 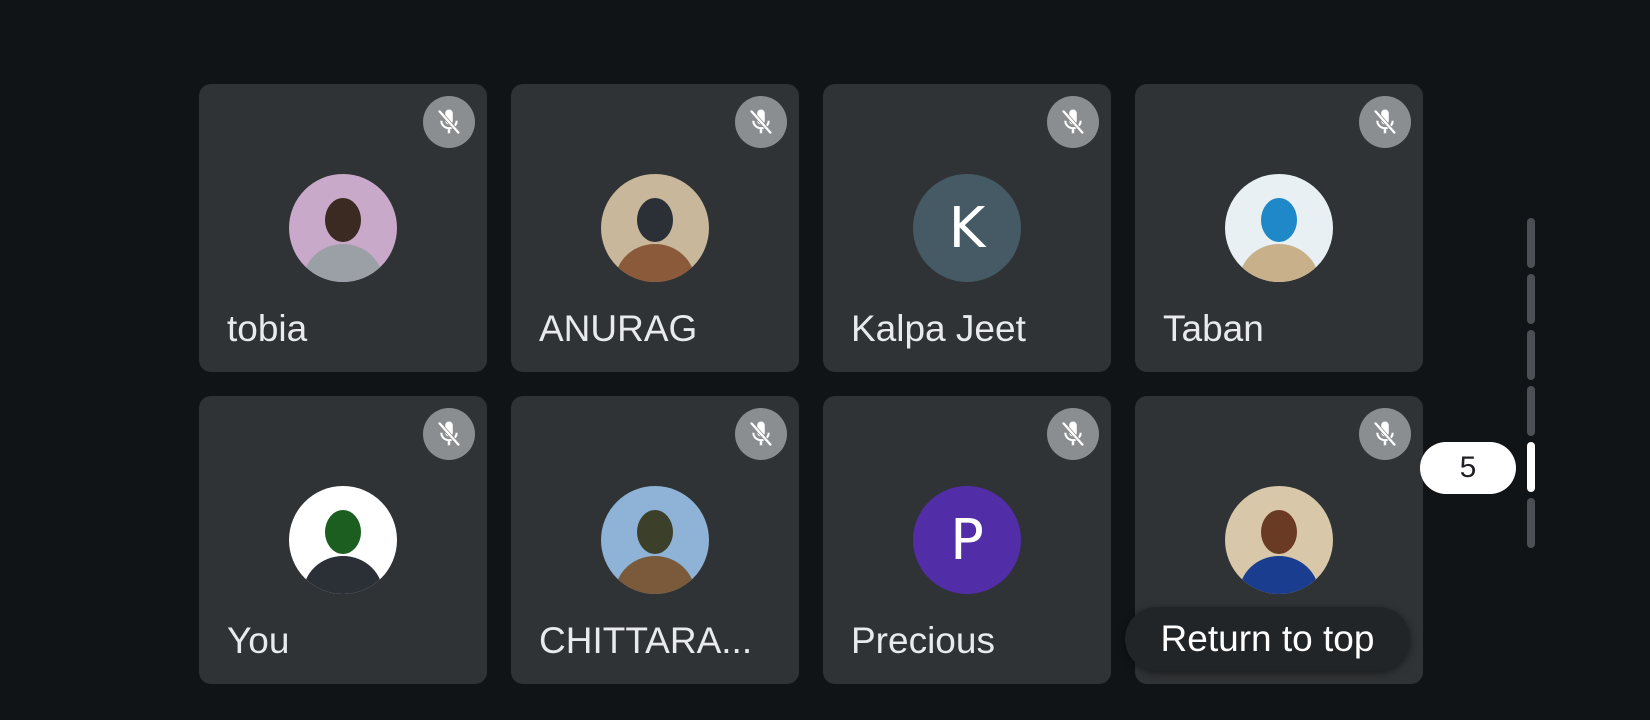 I want to click on participant-name: tobia, so click(x=267, y=328).